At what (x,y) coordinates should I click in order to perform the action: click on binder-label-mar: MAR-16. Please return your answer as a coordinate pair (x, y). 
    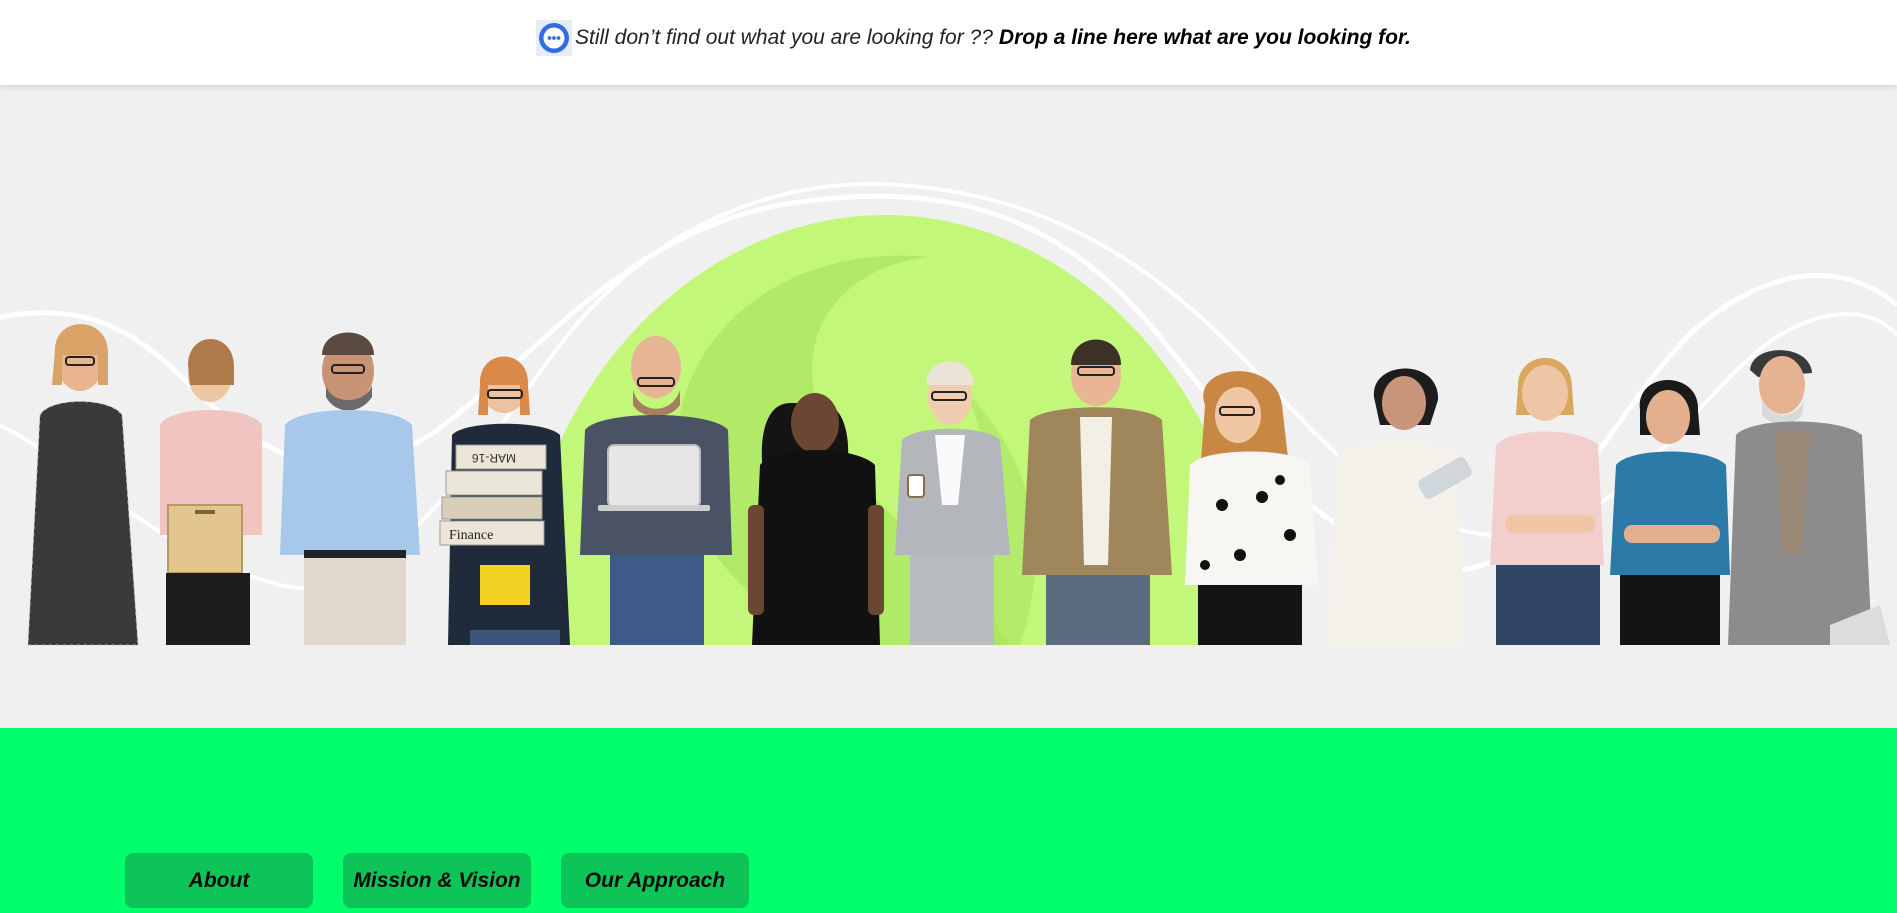
    Looking at the image, I should click on (494, 458).